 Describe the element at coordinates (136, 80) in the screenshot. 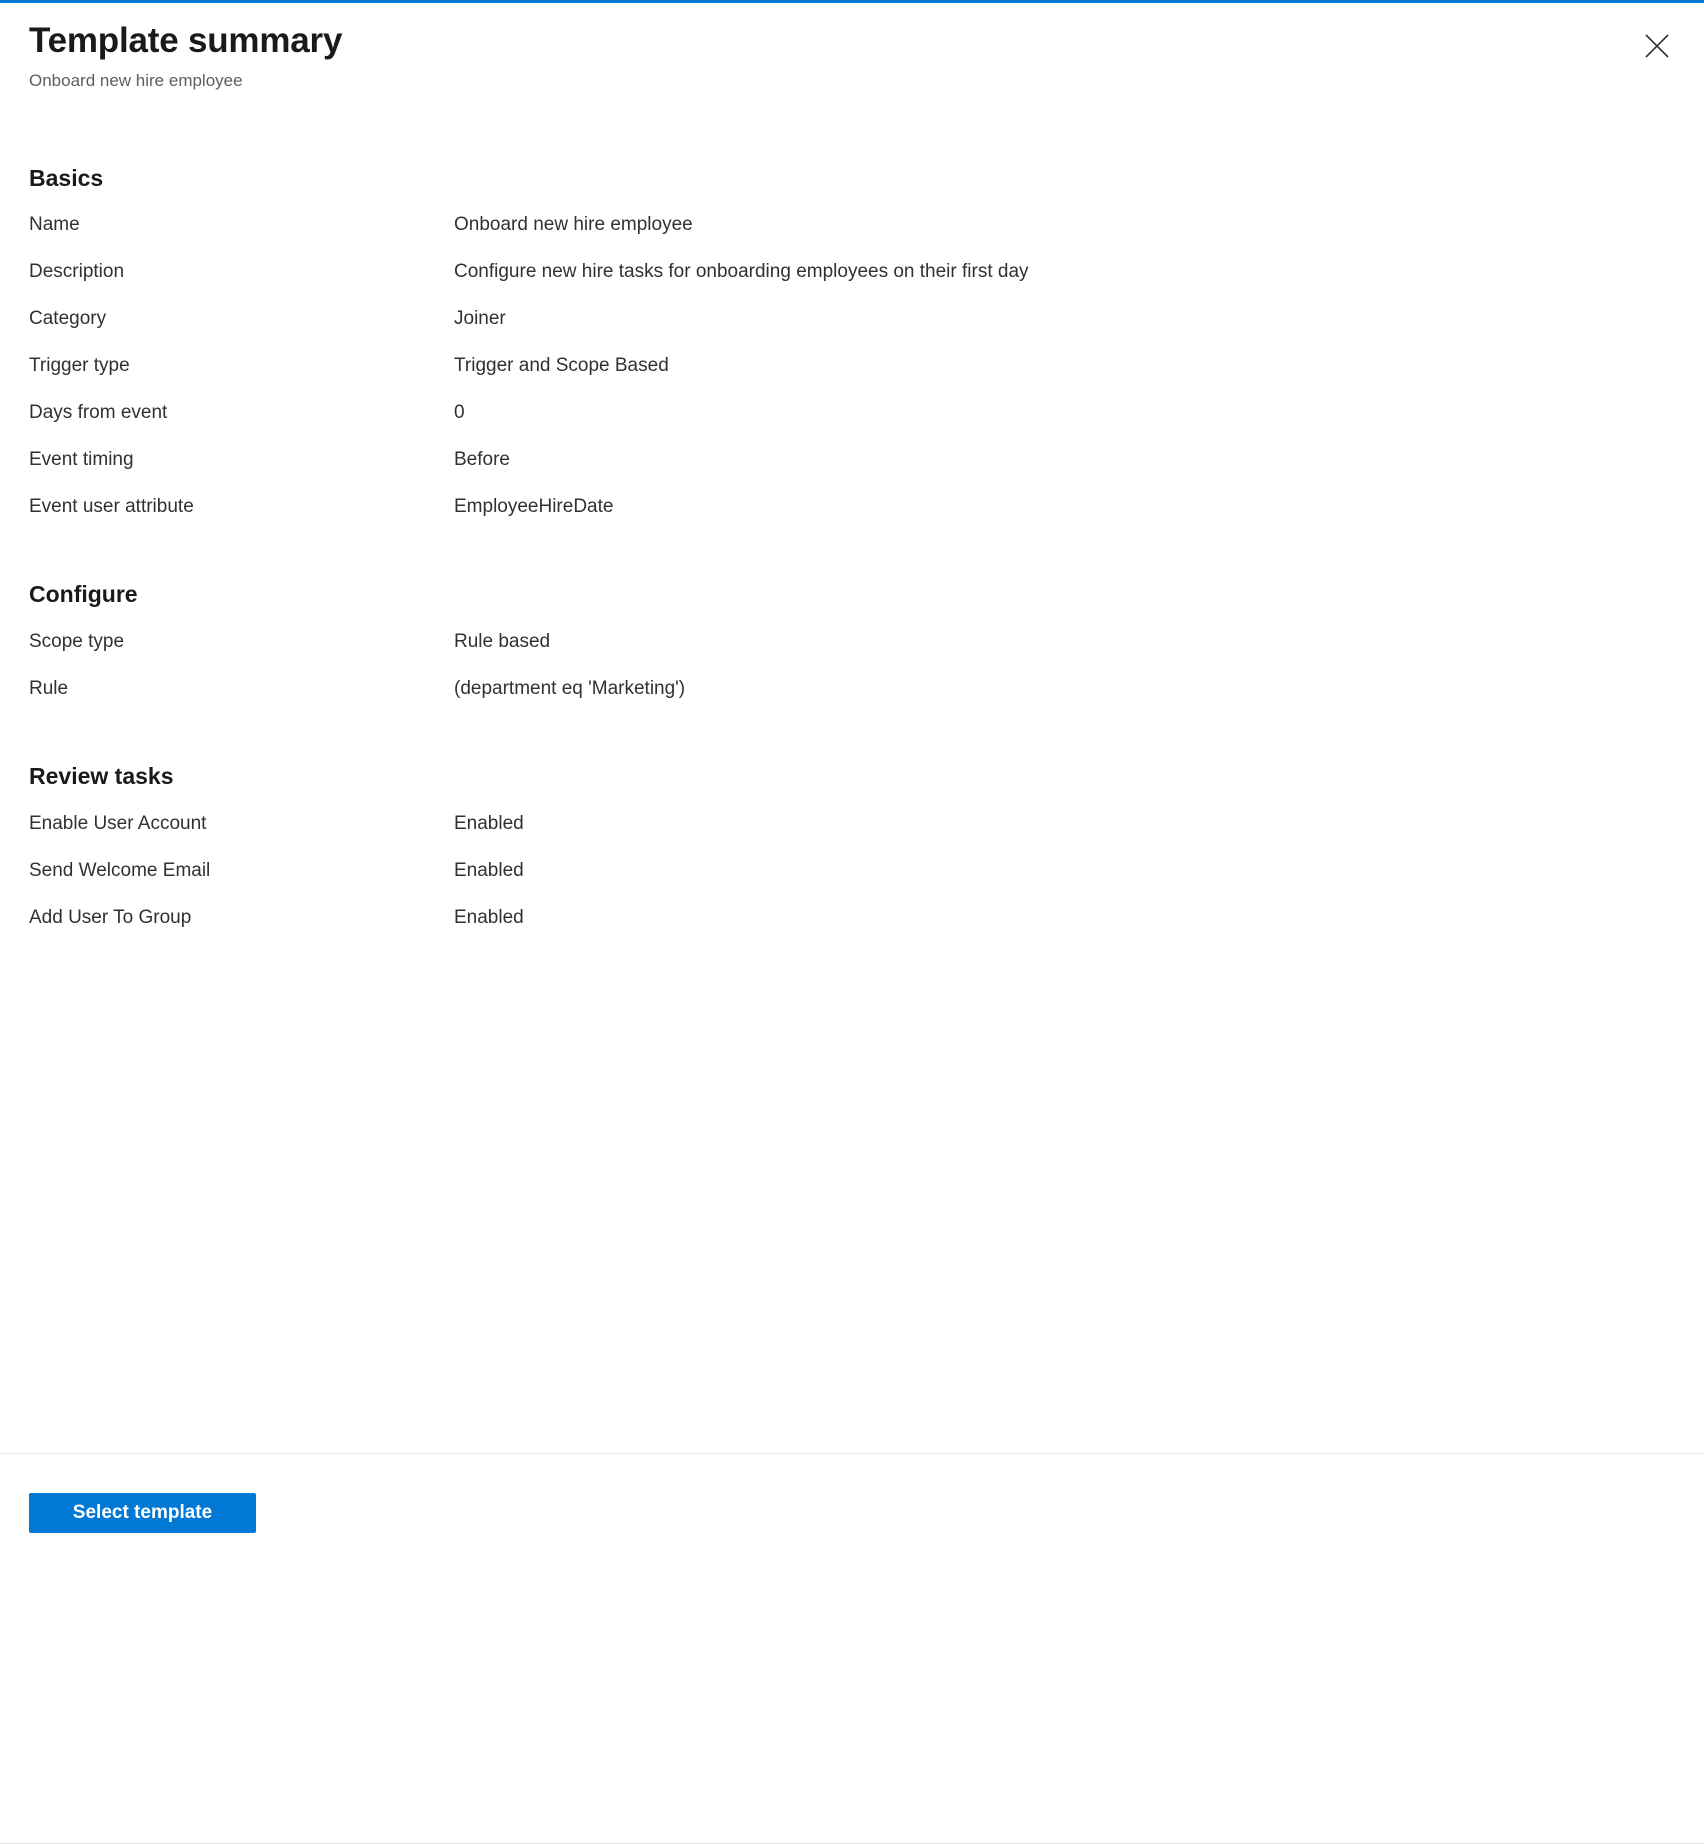

I see `page-subtitle: Onboard new hire employee` at that location.